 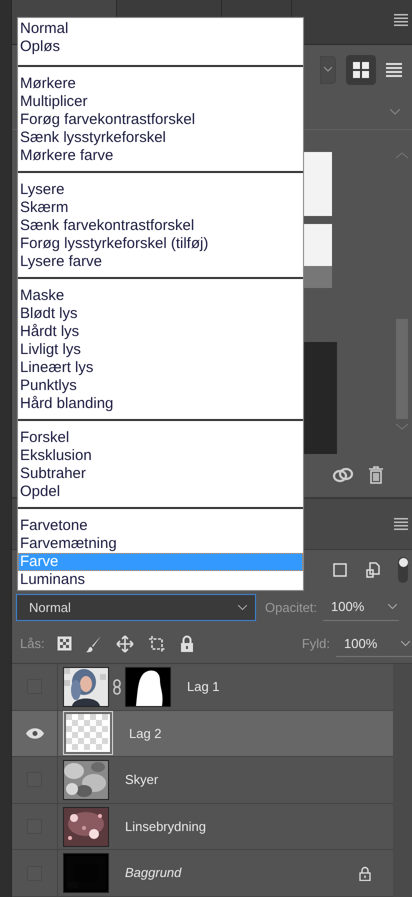 What do you see at coordinates (160, 368) in the screenshot?
I see `menu-item: Lineært lys` at bounding box center [160, 368].